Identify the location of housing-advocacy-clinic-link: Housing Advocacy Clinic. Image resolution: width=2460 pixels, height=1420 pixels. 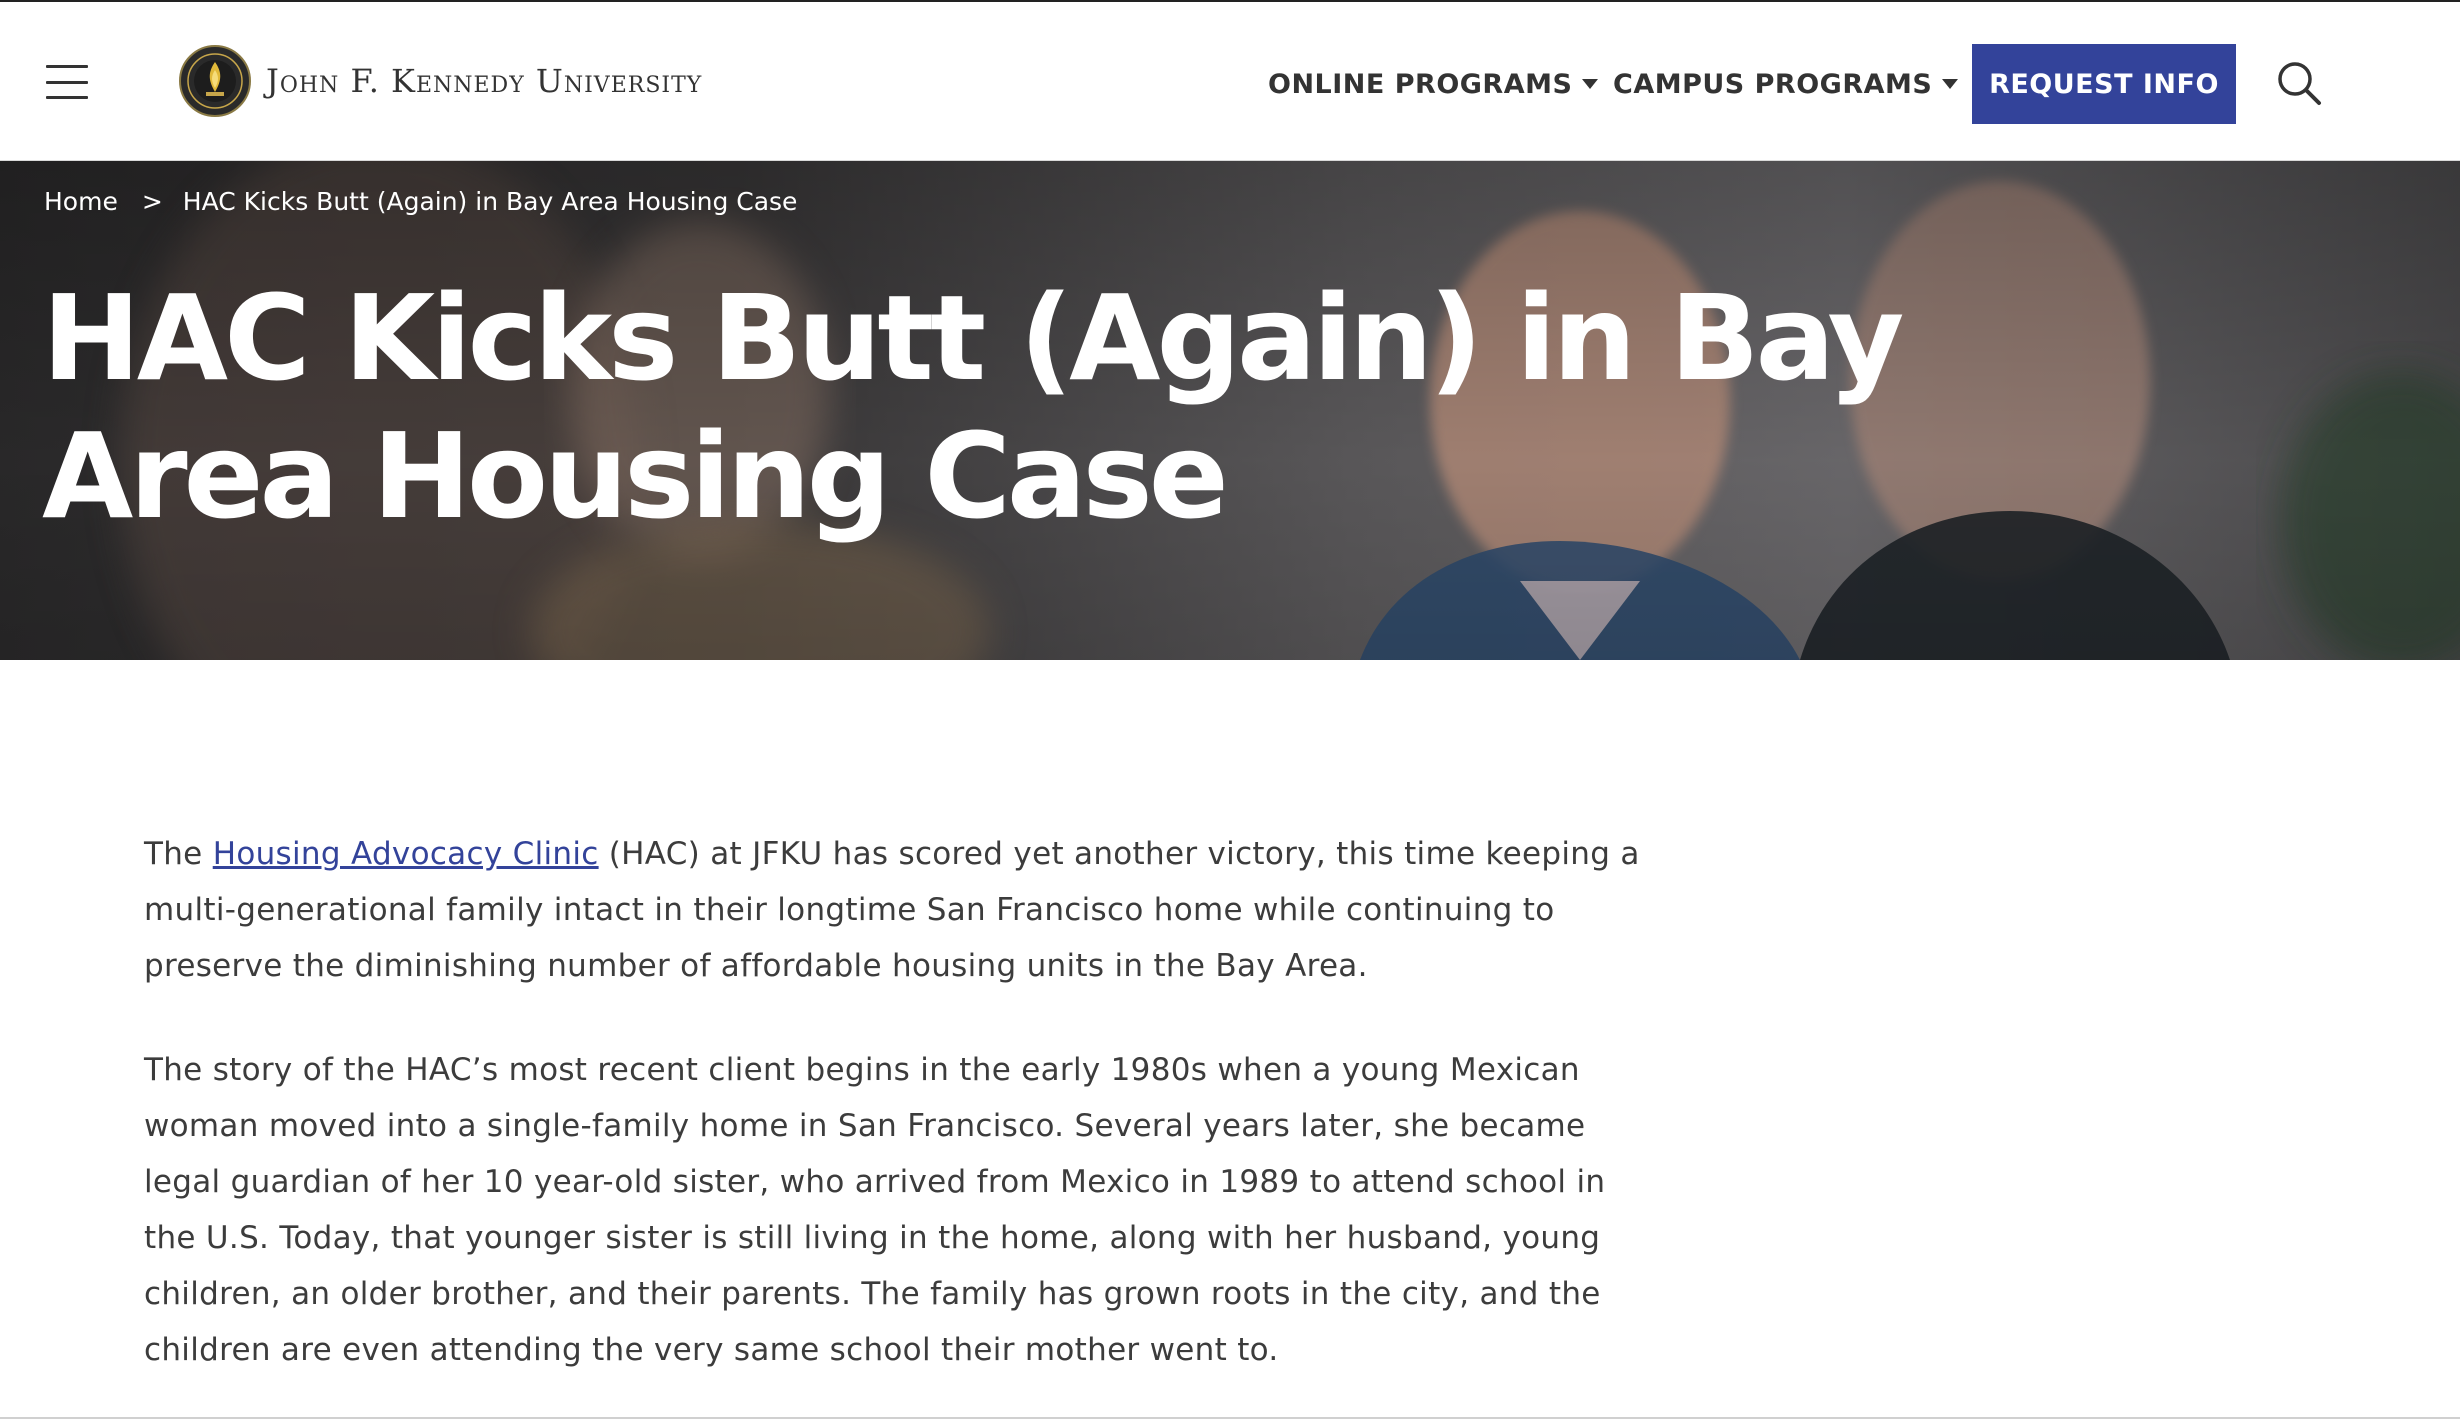
(406, 854).